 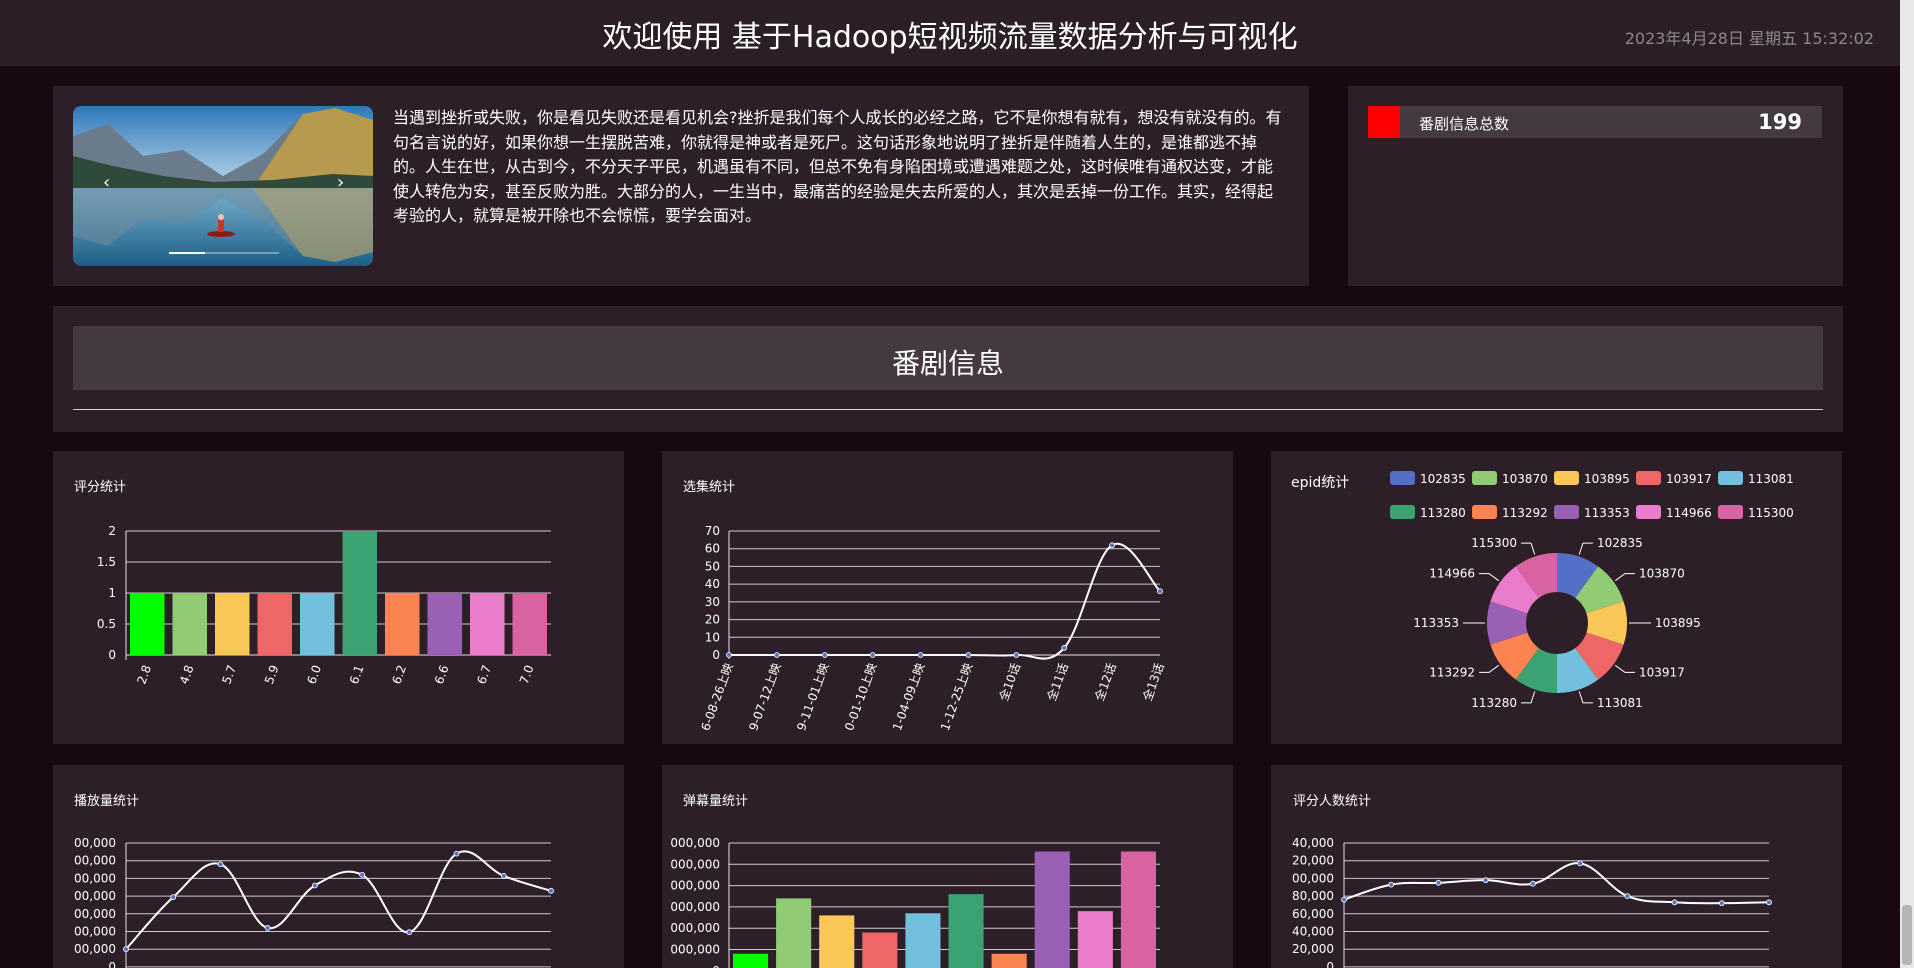 I want to click on y-tick-label: 40, so click(x=712, y=584).